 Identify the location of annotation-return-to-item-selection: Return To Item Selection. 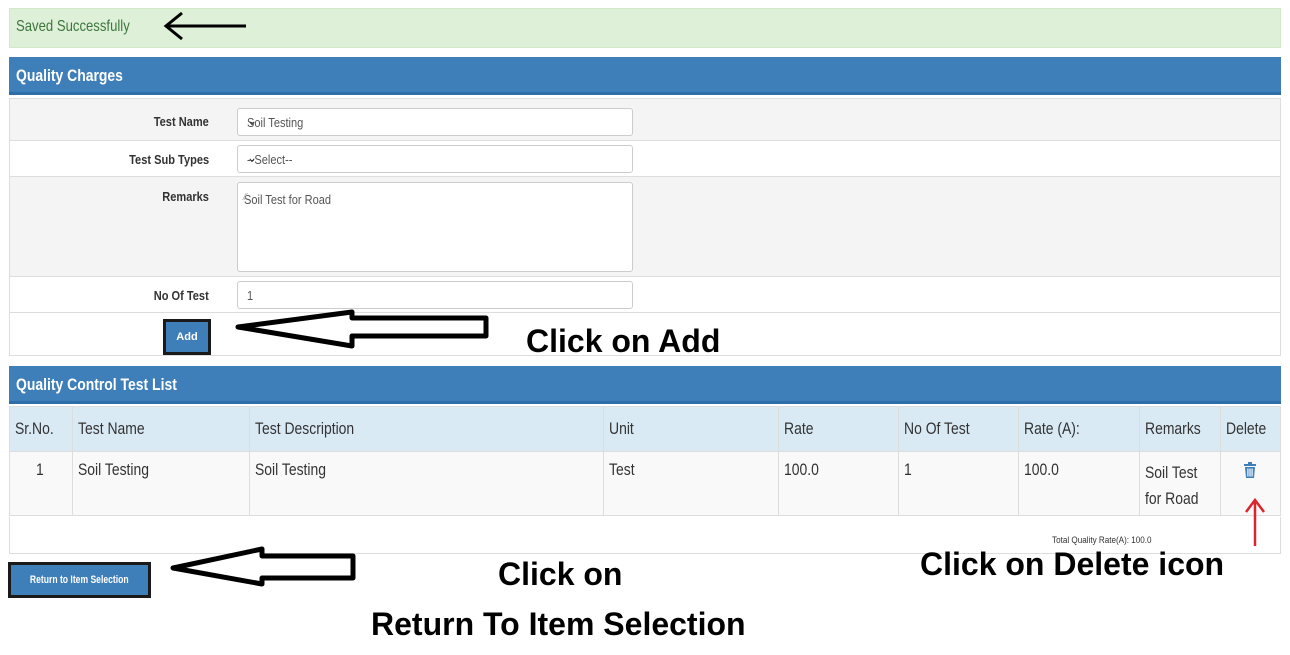
(558, 624).